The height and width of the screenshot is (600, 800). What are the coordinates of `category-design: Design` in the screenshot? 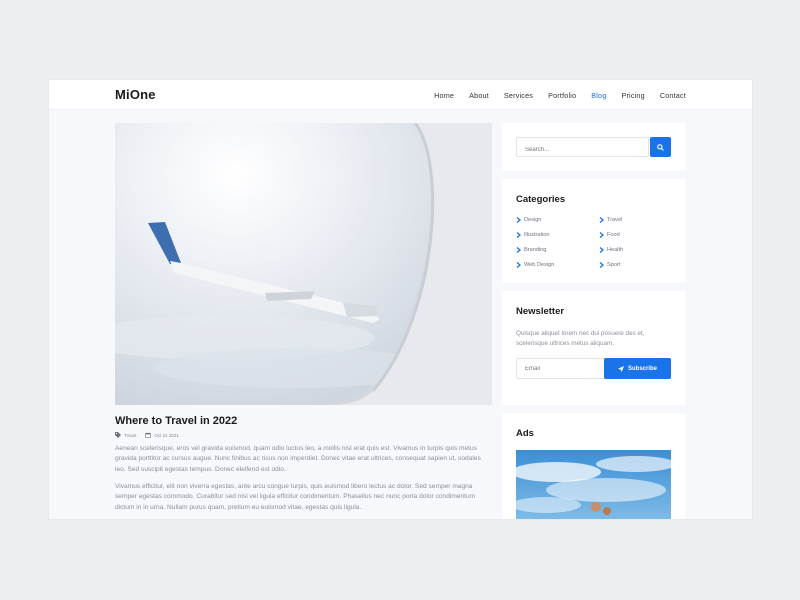 It's located at (528, 220).